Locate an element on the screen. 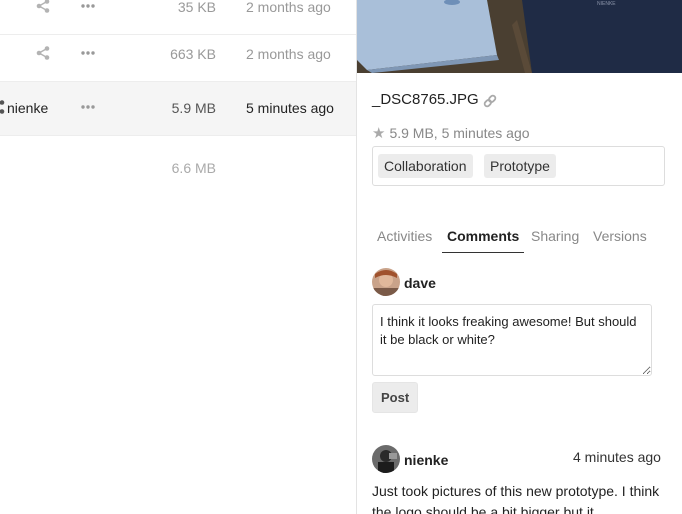 The width and height of the screenshot is (682, 514). tag-collaboration: Collaboration is located at coordinates (425, 166).